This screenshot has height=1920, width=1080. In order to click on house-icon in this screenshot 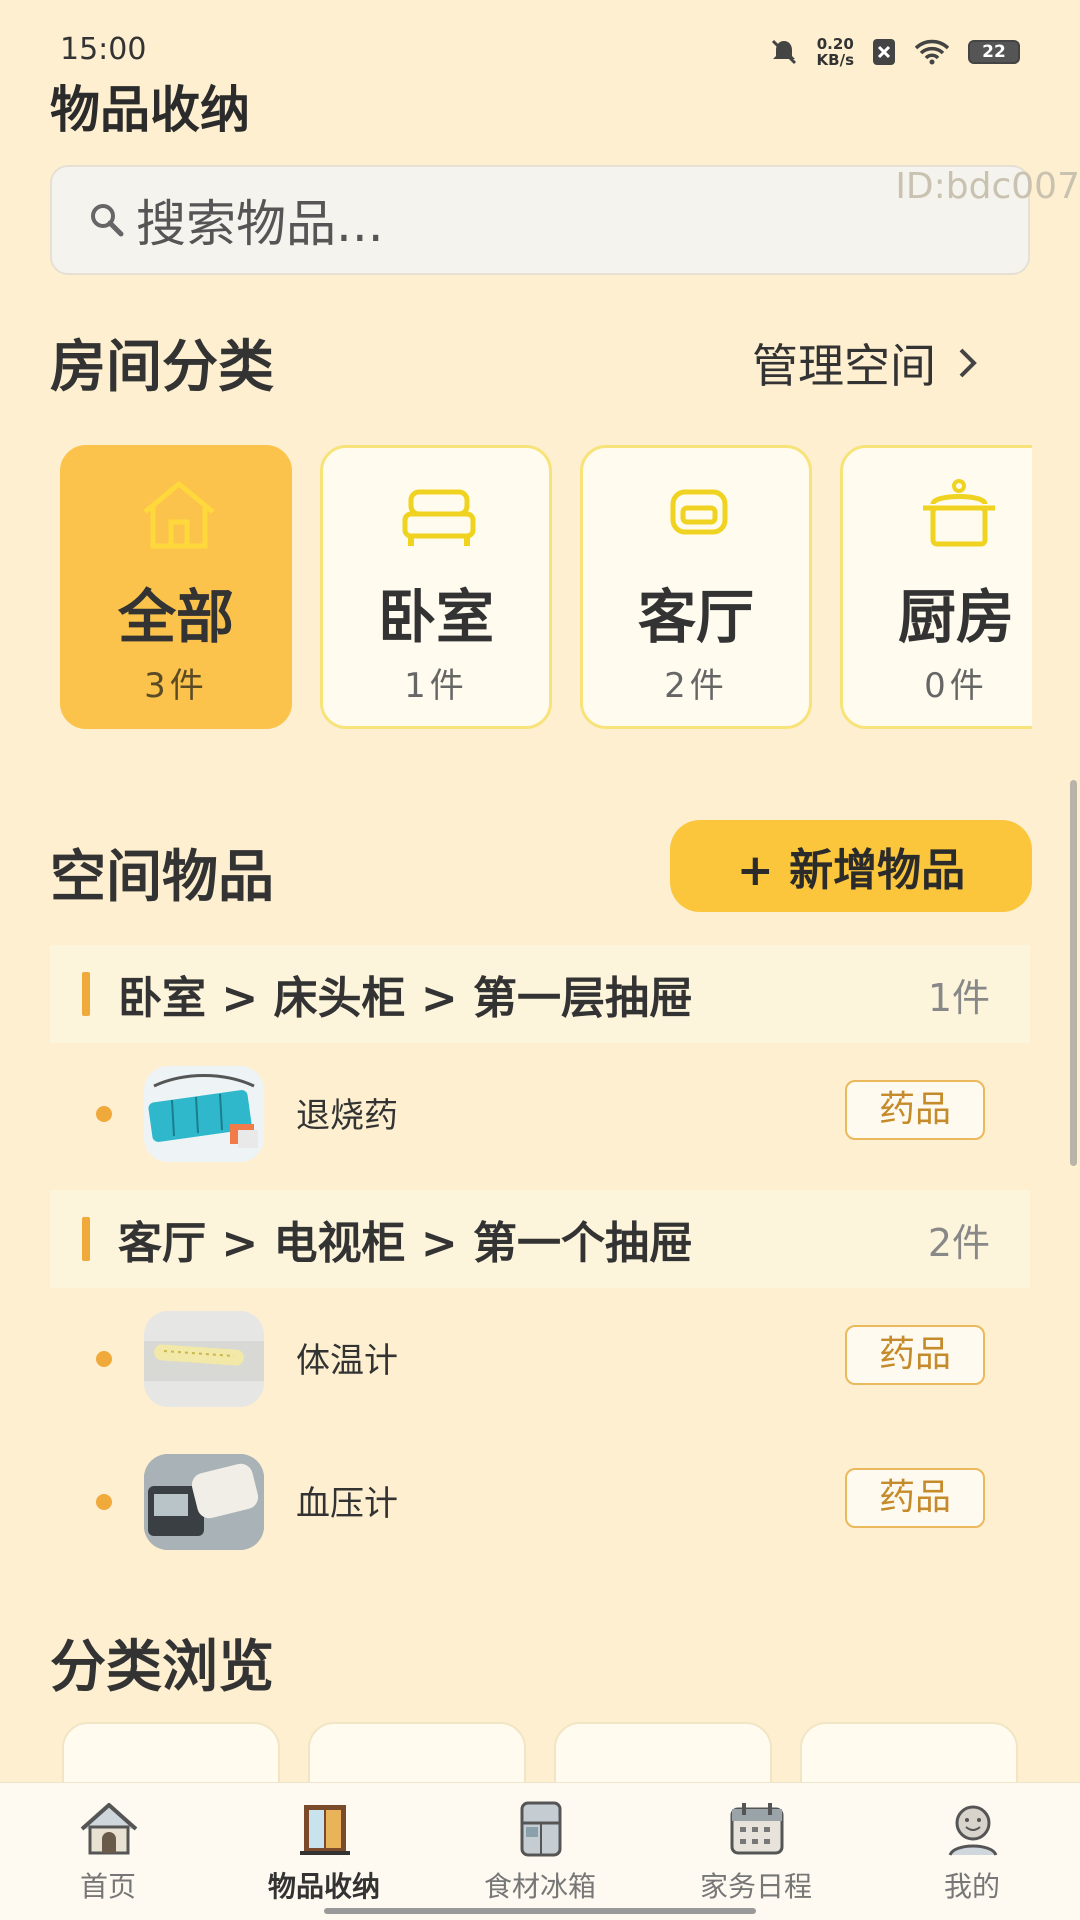, I will do `click(179, 515)`.